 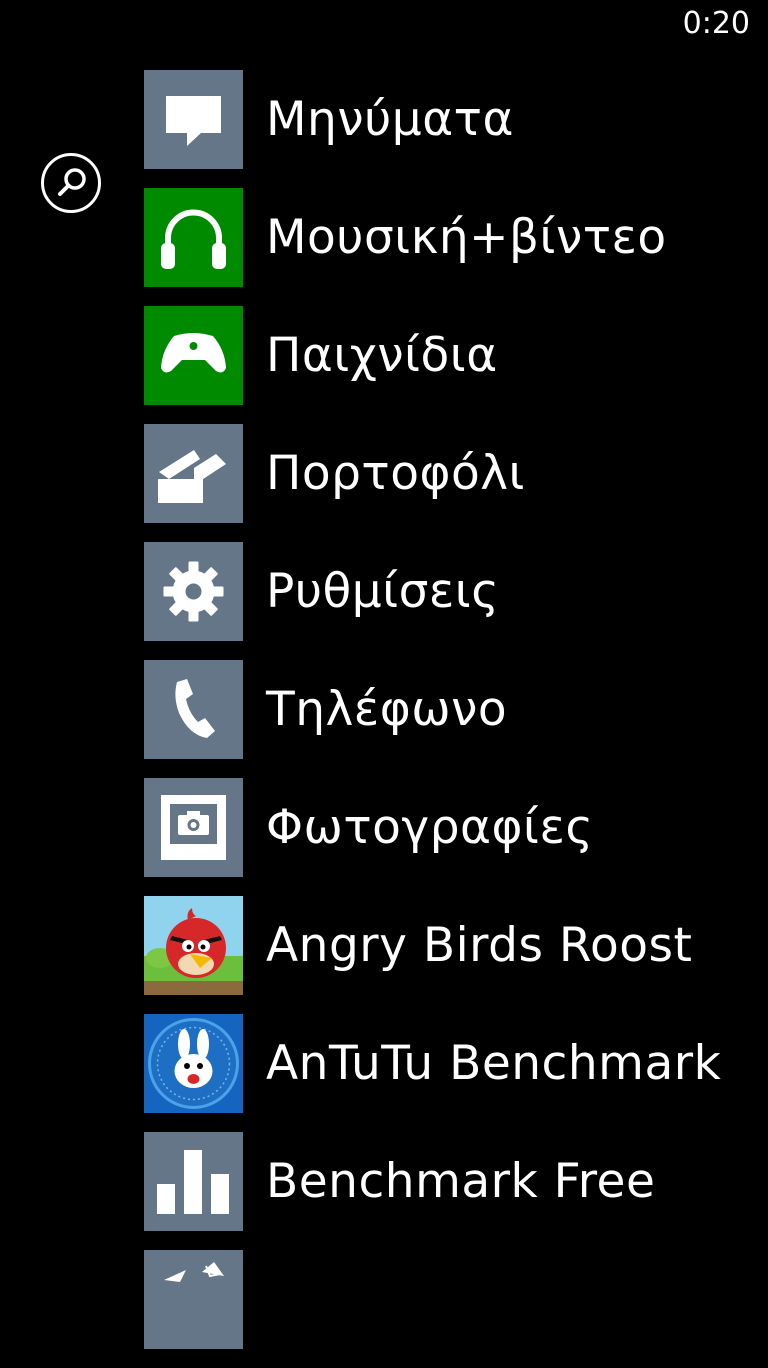 I want to click on message-icon, so click(x=193, y=121).